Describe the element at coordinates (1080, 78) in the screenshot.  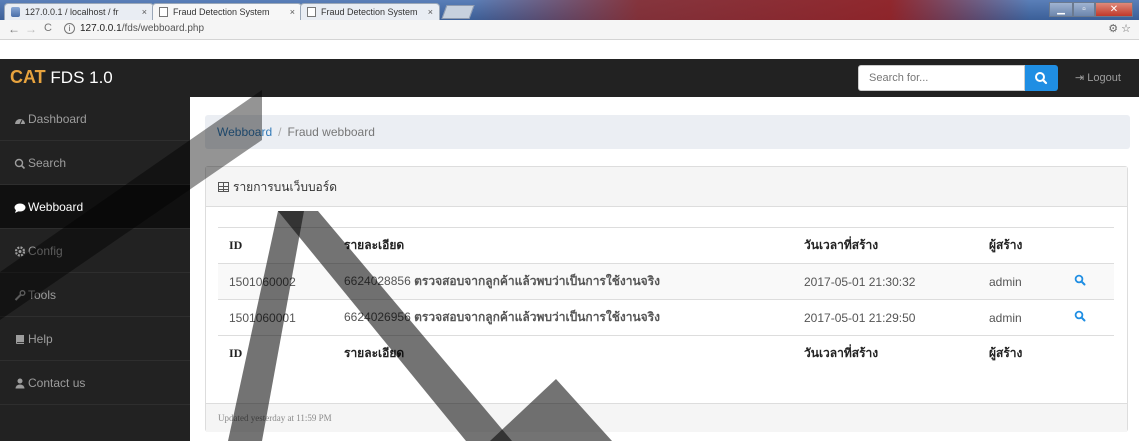
I see `logout-icon: ⇥` at that location.